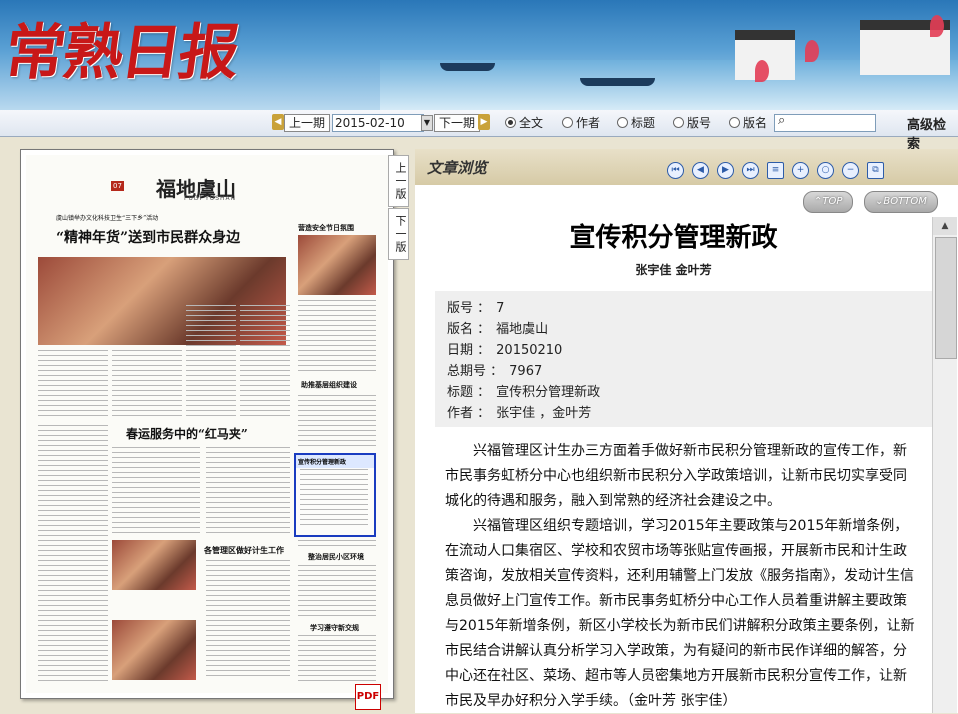 This screenshot has width=958, height=714. I want to click on highlight-article-title: 宣传积分管理新政, so click(335, 461).